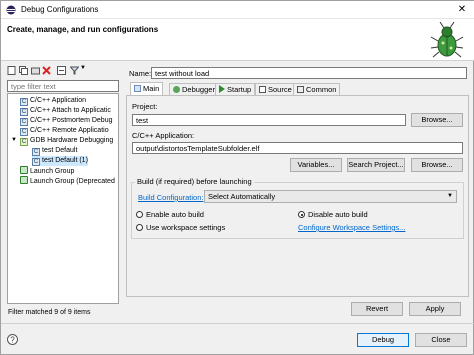  Describe the element at coordinates (170, 214) in the screenshot. I see `enable-auto-build-option: Enable auto build` at that location.